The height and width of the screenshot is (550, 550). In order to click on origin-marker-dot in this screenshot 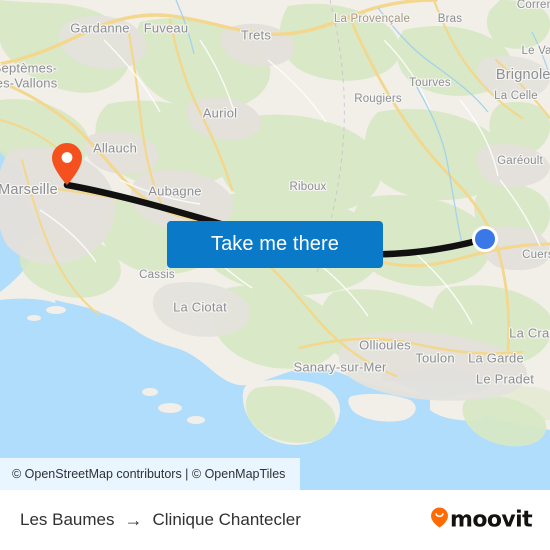, I will do `click(485, 239)`.